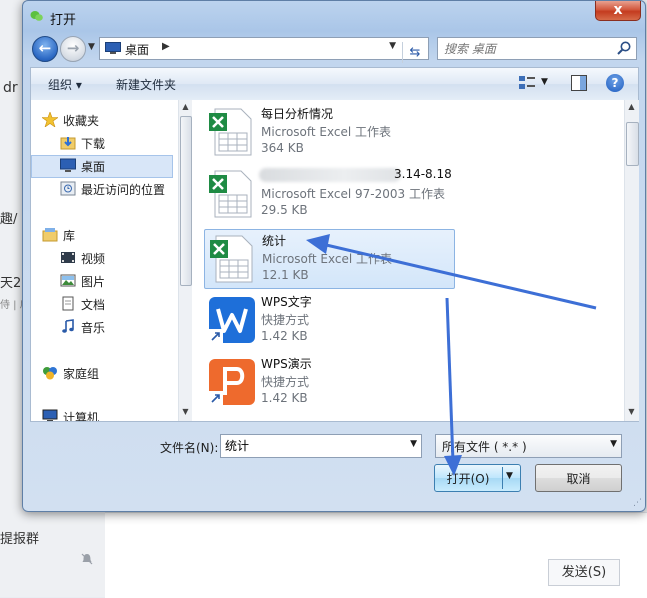  Describe the element at coordinates (65, 84) in the screenshot. I see `organize-menu: 组织 ▾` at that location.